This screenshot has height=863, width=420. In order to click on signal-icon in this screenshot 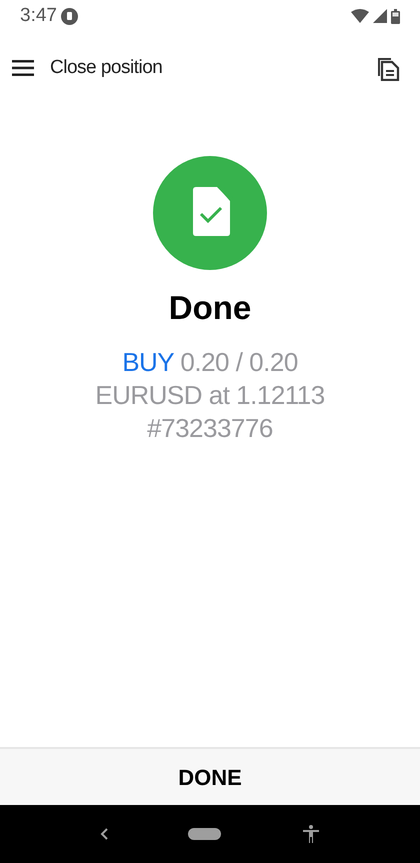, I will do `click(380, 16)`.